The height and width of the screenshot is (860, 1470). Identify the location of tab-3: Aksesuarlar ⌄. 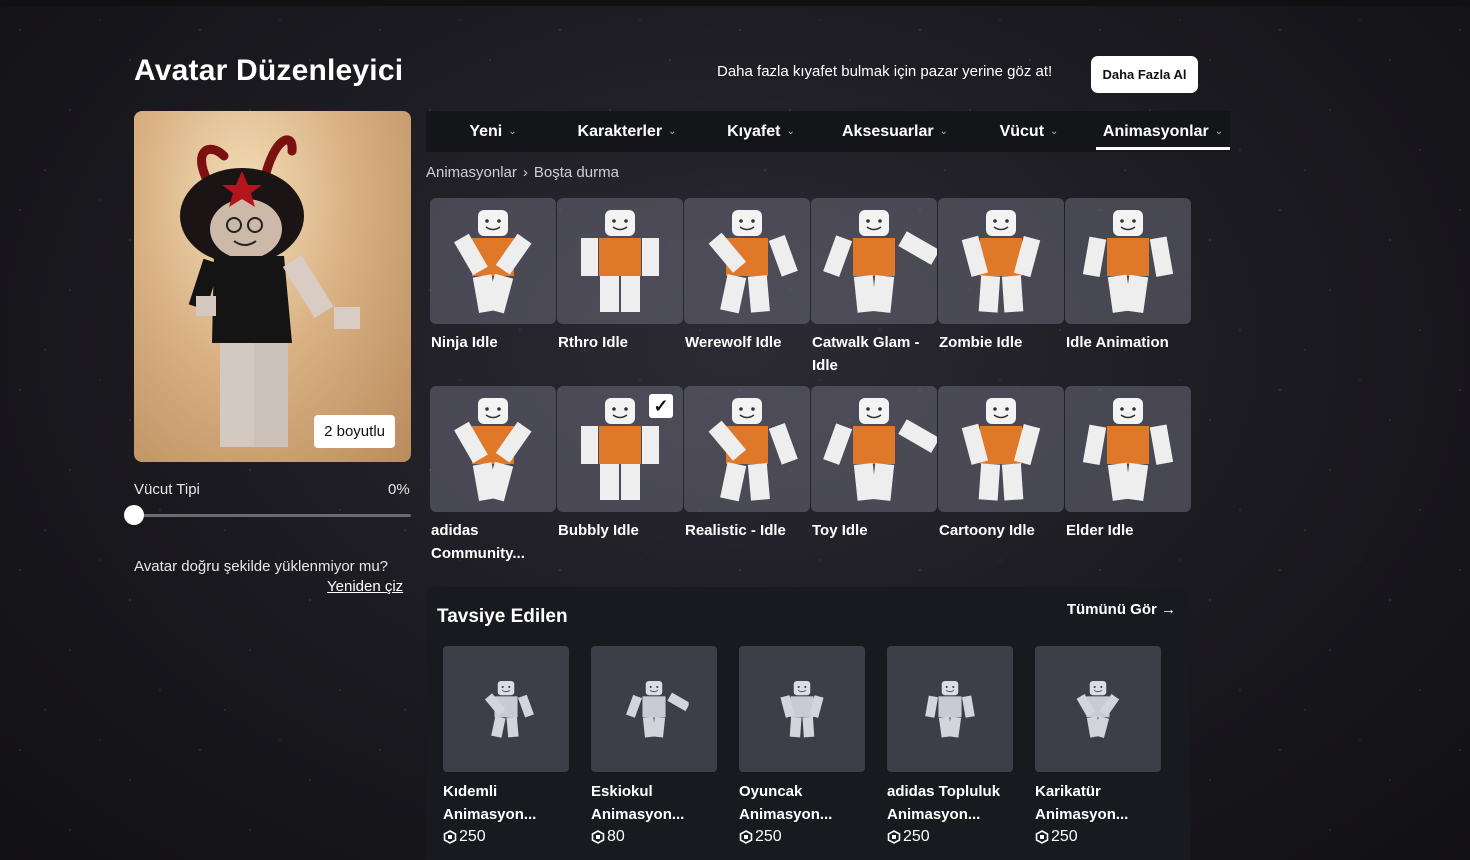
(895, 131).